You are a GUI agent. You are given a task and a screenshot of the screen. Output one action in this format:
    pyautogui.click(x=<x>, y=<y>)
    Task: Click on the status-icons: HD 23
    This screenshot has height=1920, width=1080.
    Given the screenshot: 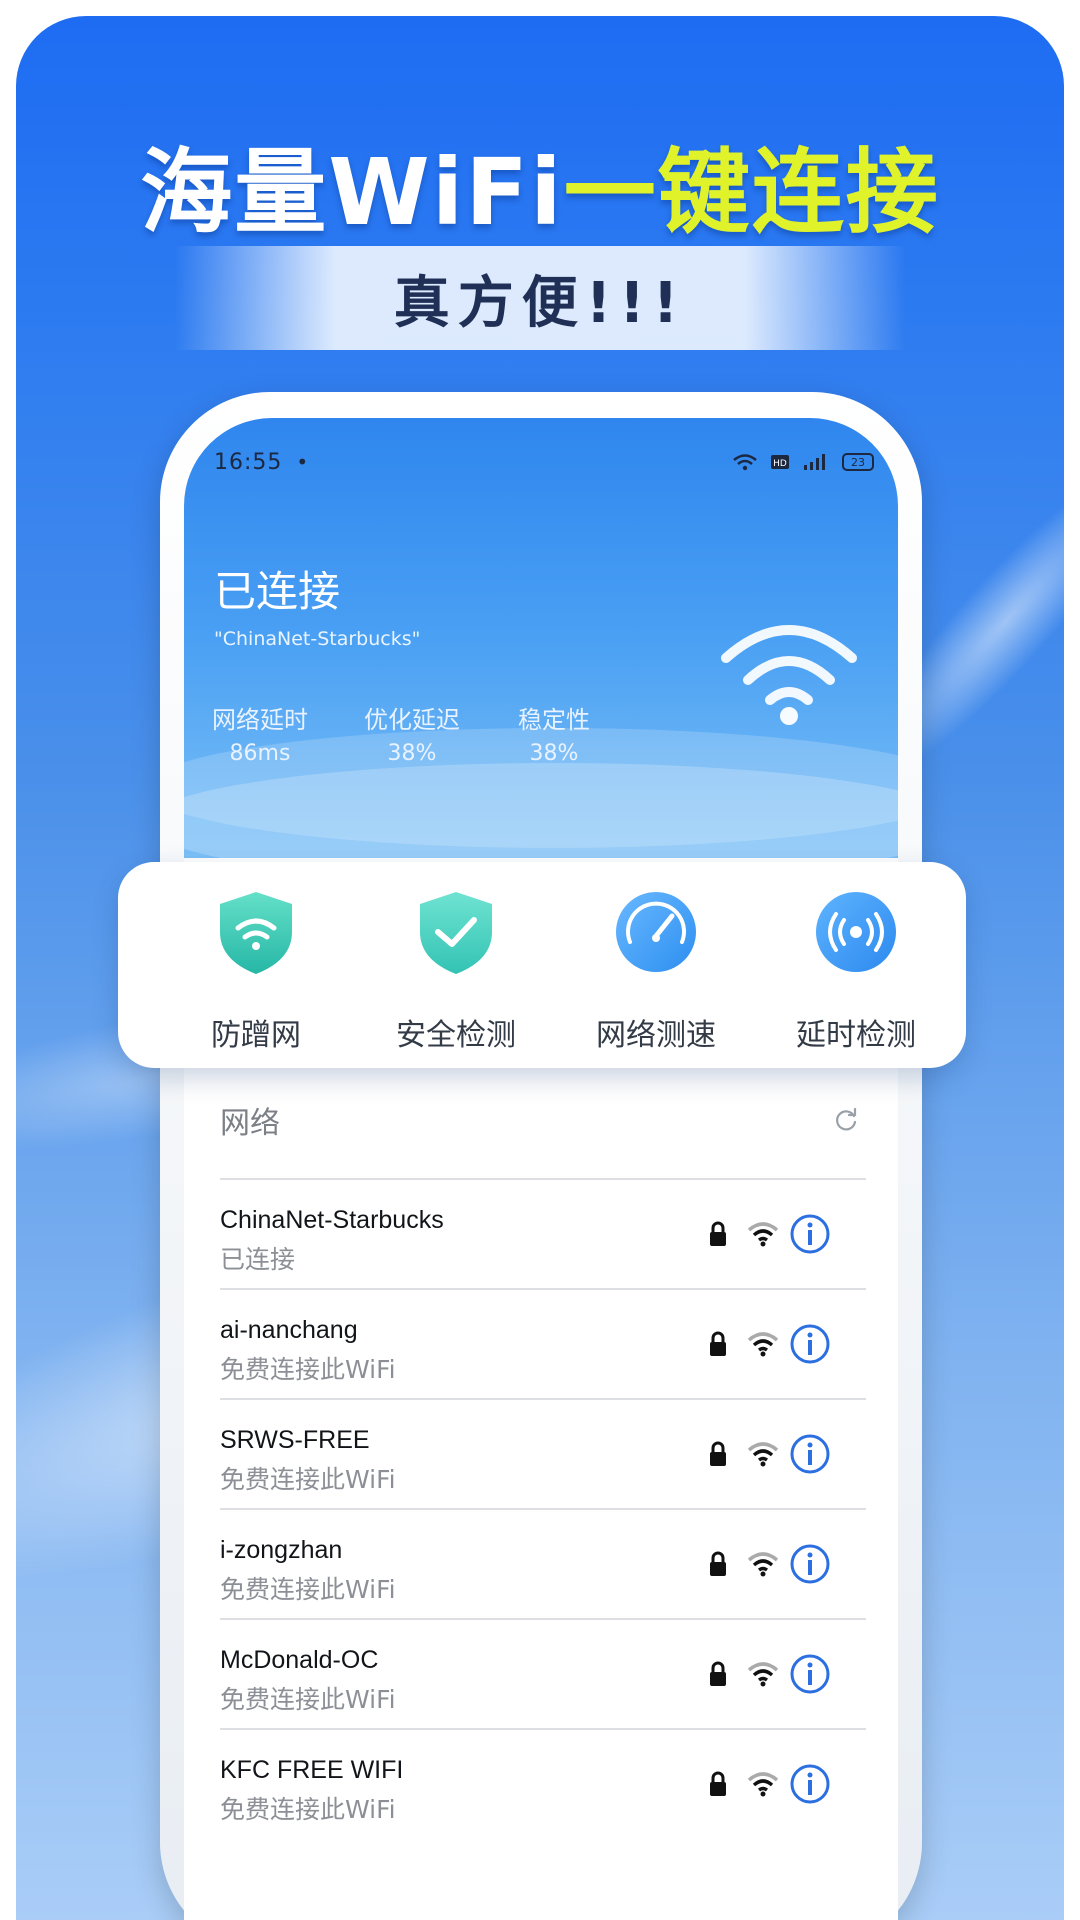 What is the action you would take?
    pyautogui.click(x=803, y=462)
    